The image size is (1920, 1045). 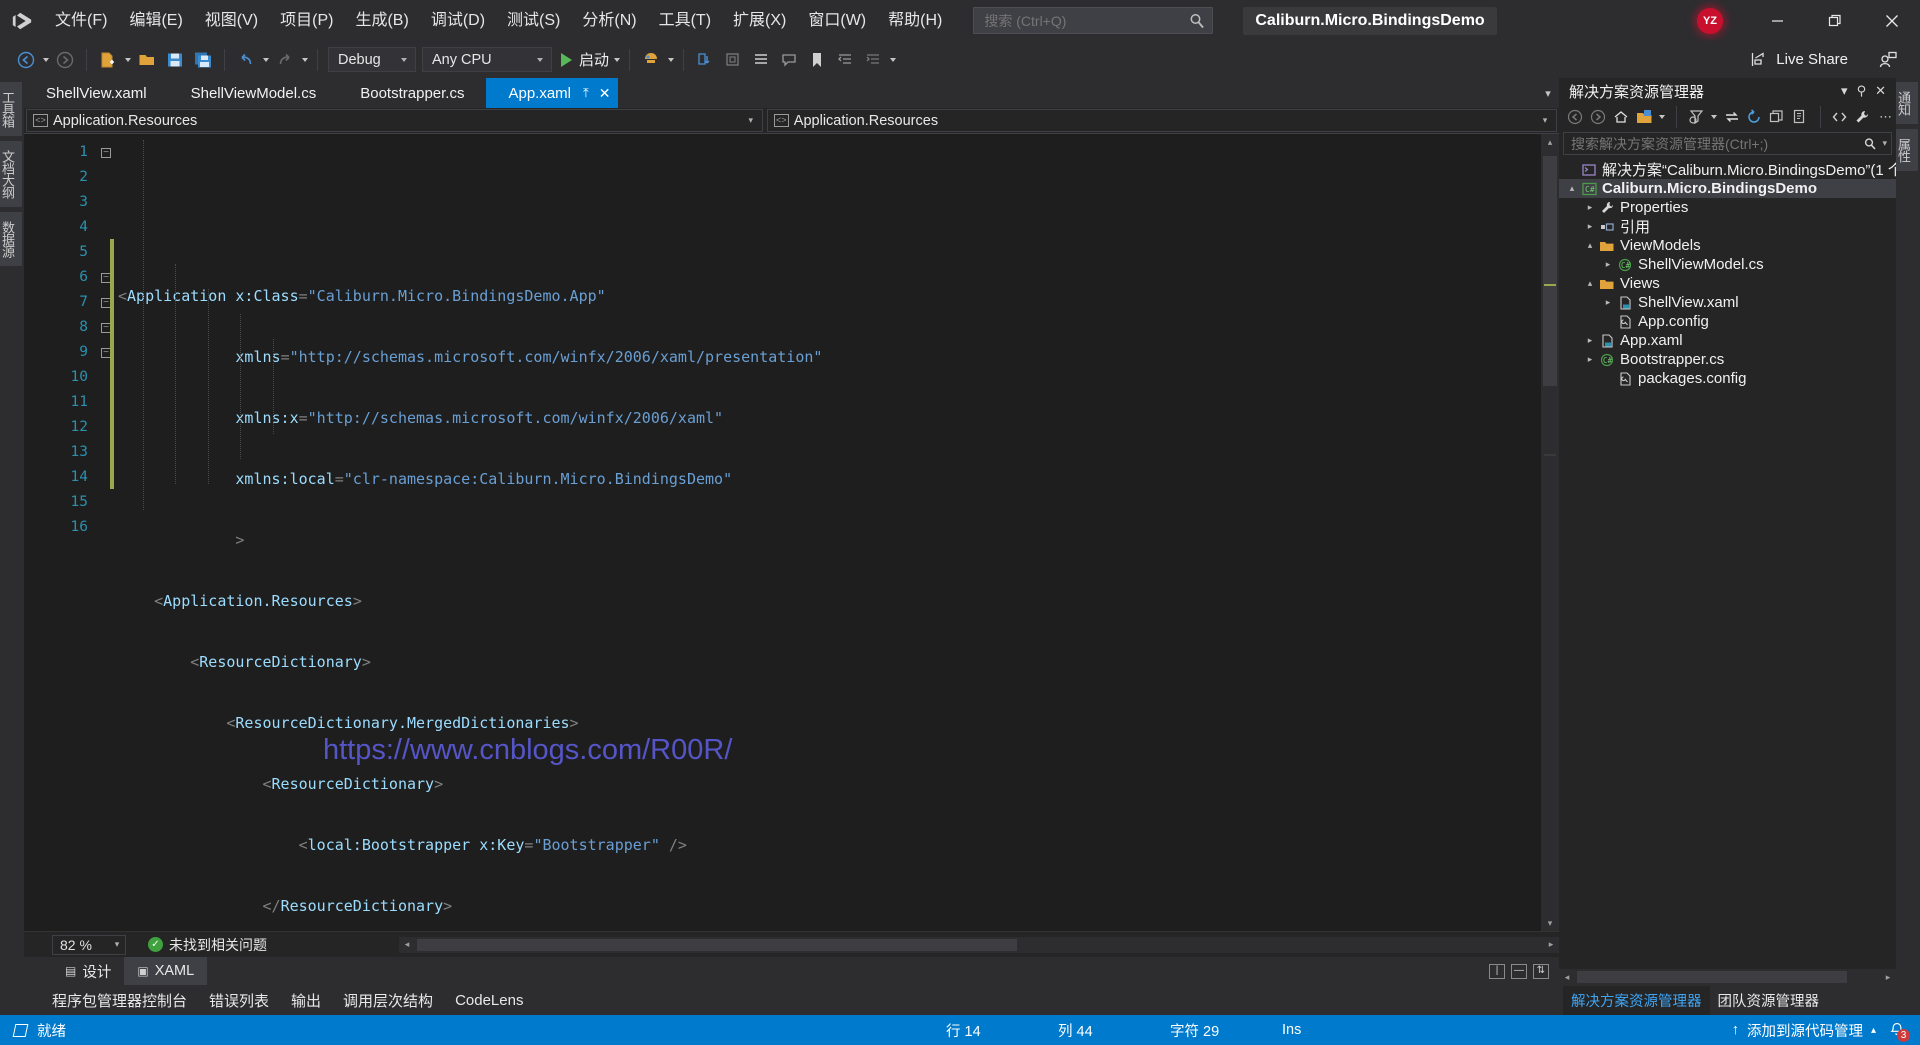 I want to click on dock-tab-toolbox: 工具箱, so click(x=11, y=109).